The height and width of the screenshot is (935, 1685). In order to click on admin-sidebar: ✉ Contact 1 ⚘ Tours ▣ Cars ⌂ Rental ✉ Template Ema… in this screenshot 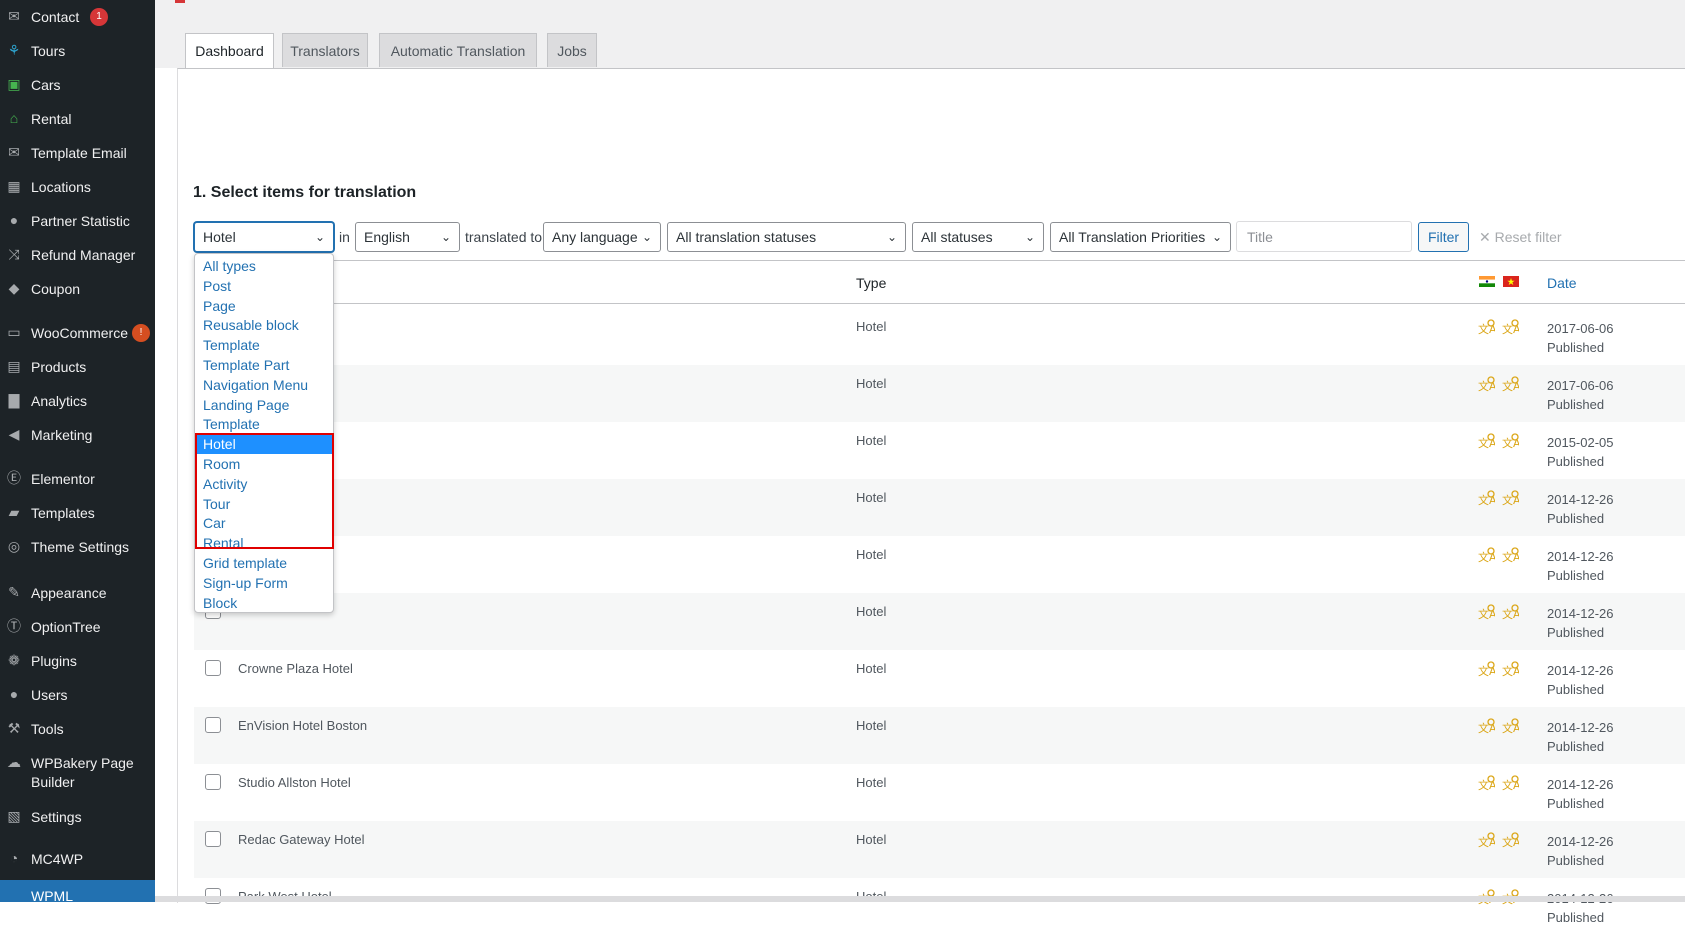, I will do `click(77, 451)`.